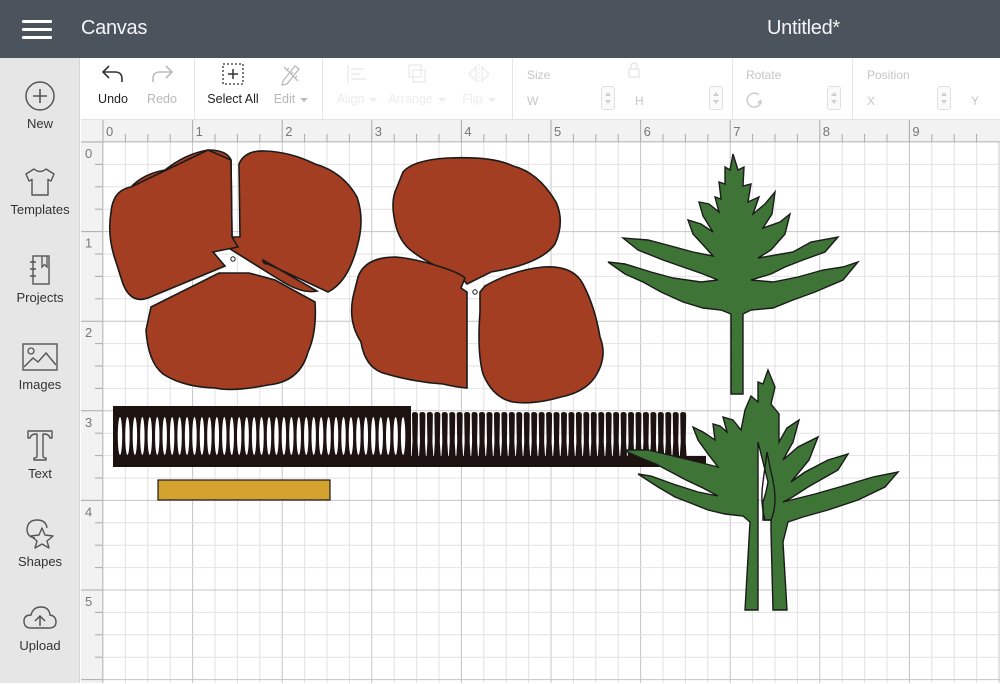  I want to click on flip-icon, so click(479, 74).